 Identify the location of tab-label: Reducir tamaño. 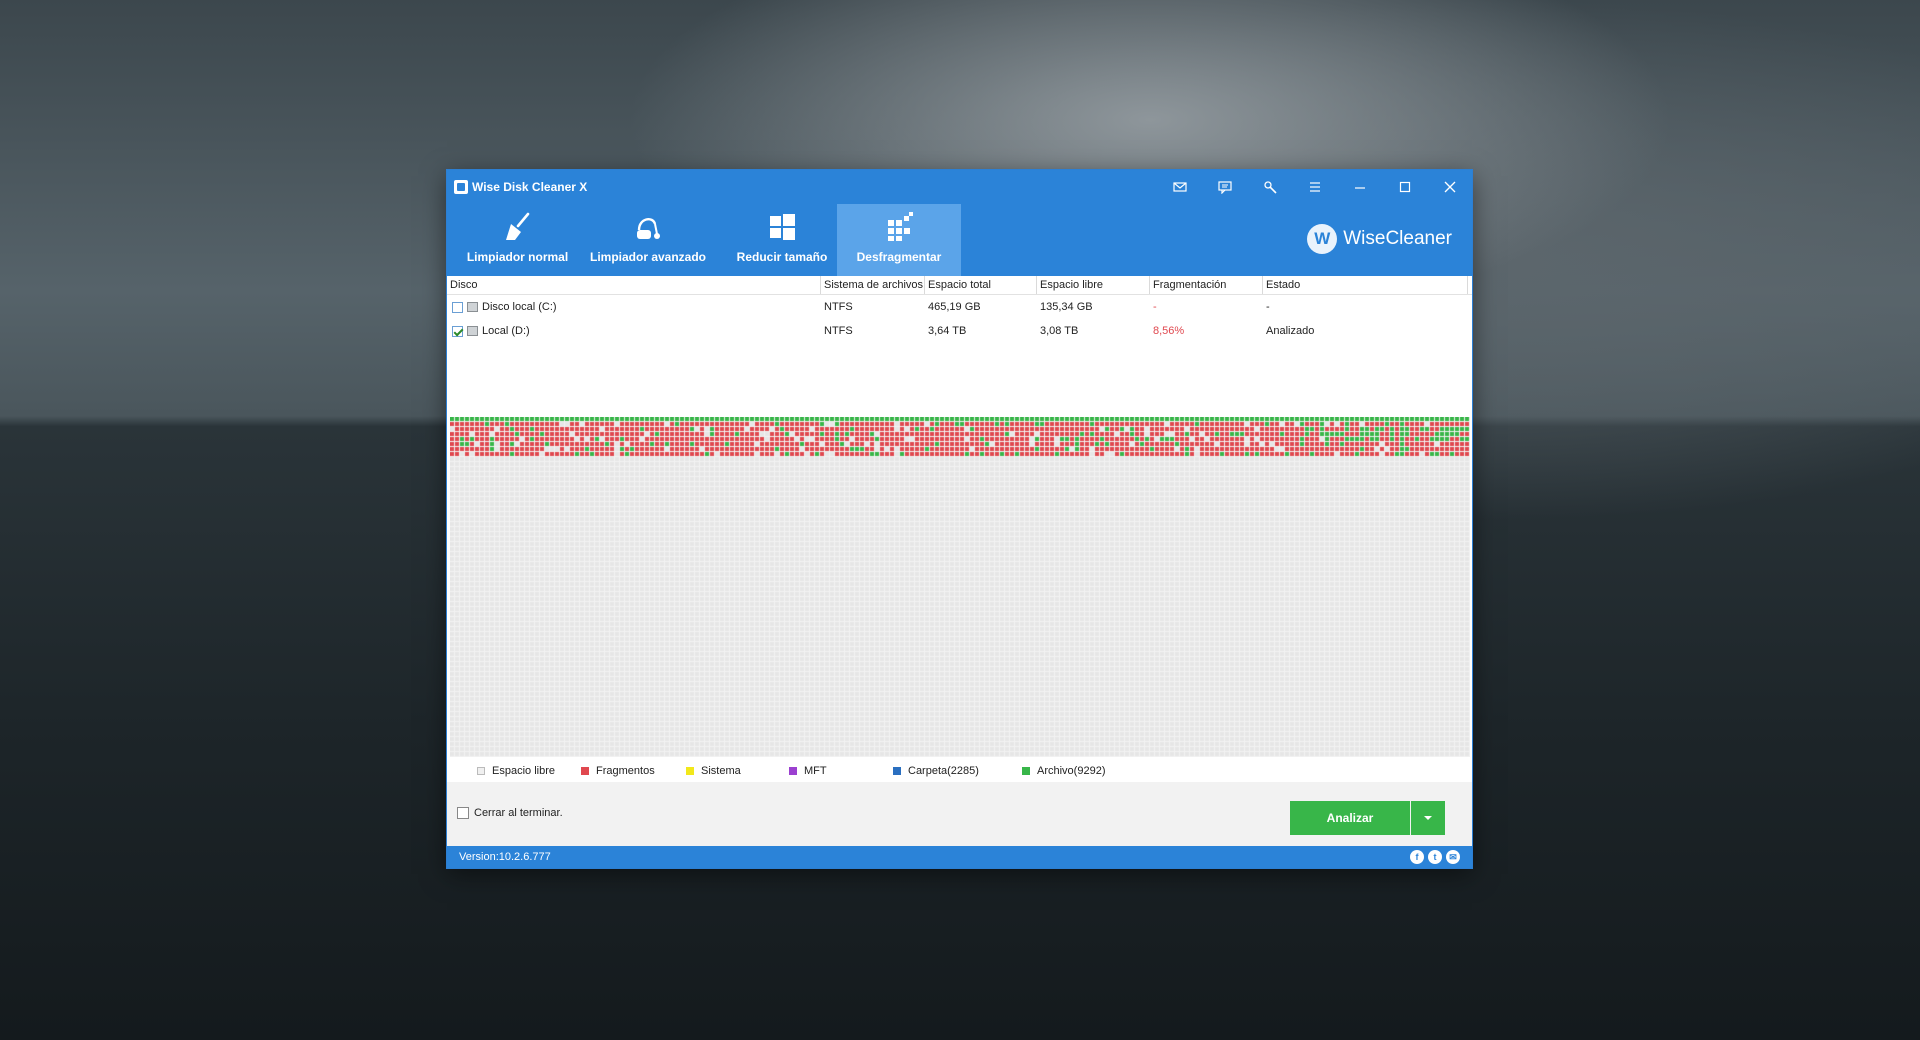
(782, 257).